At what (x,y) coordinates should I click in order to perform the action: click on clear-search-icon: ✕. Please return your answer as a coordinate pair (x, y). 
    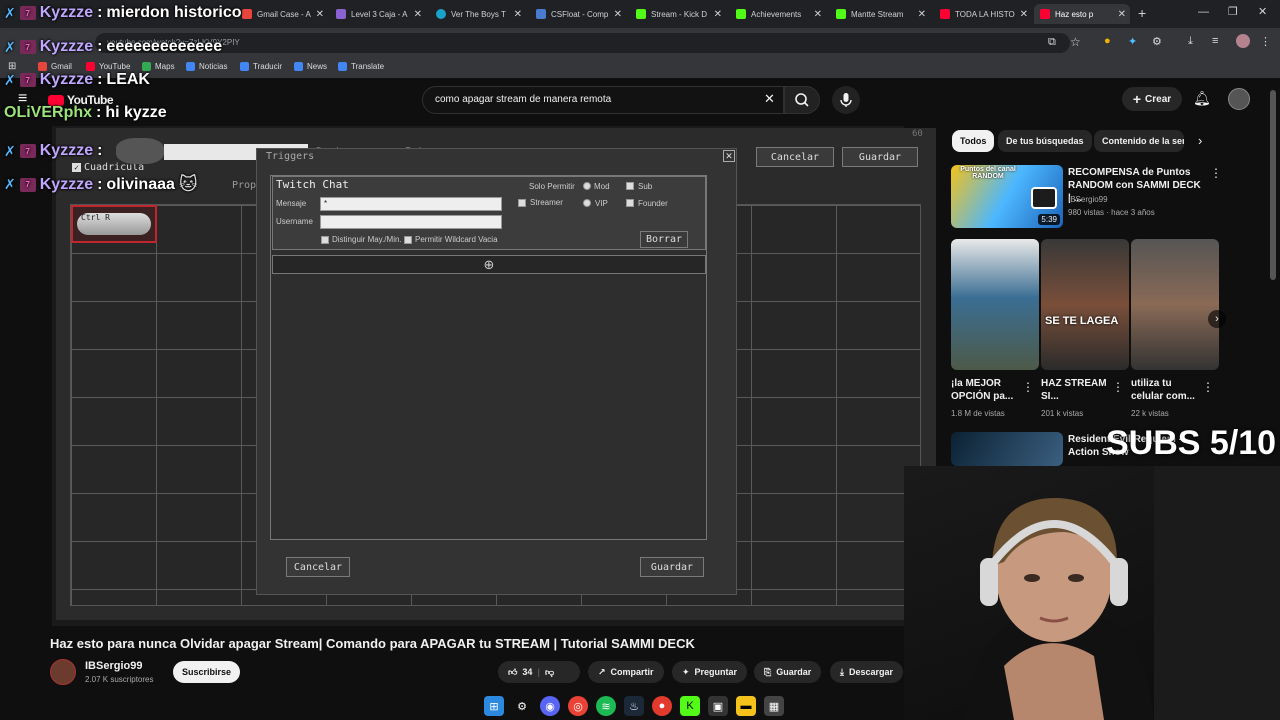
    Looking at the image, I should click on (769, 99).